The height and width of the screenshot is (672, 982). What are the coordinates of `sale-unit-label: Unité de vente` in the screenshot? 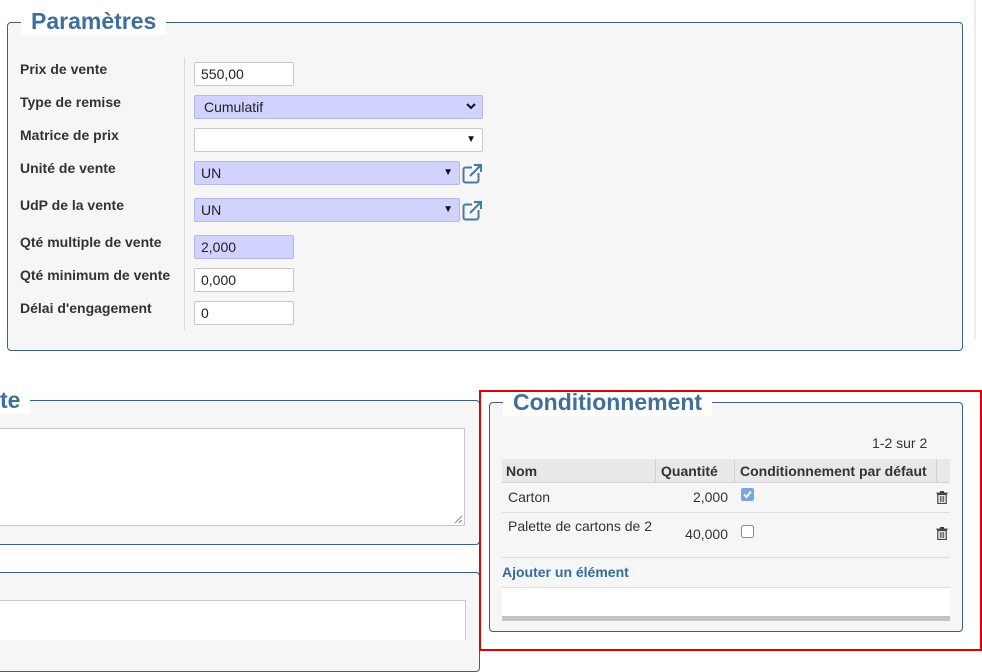 It's located at (68, 168).